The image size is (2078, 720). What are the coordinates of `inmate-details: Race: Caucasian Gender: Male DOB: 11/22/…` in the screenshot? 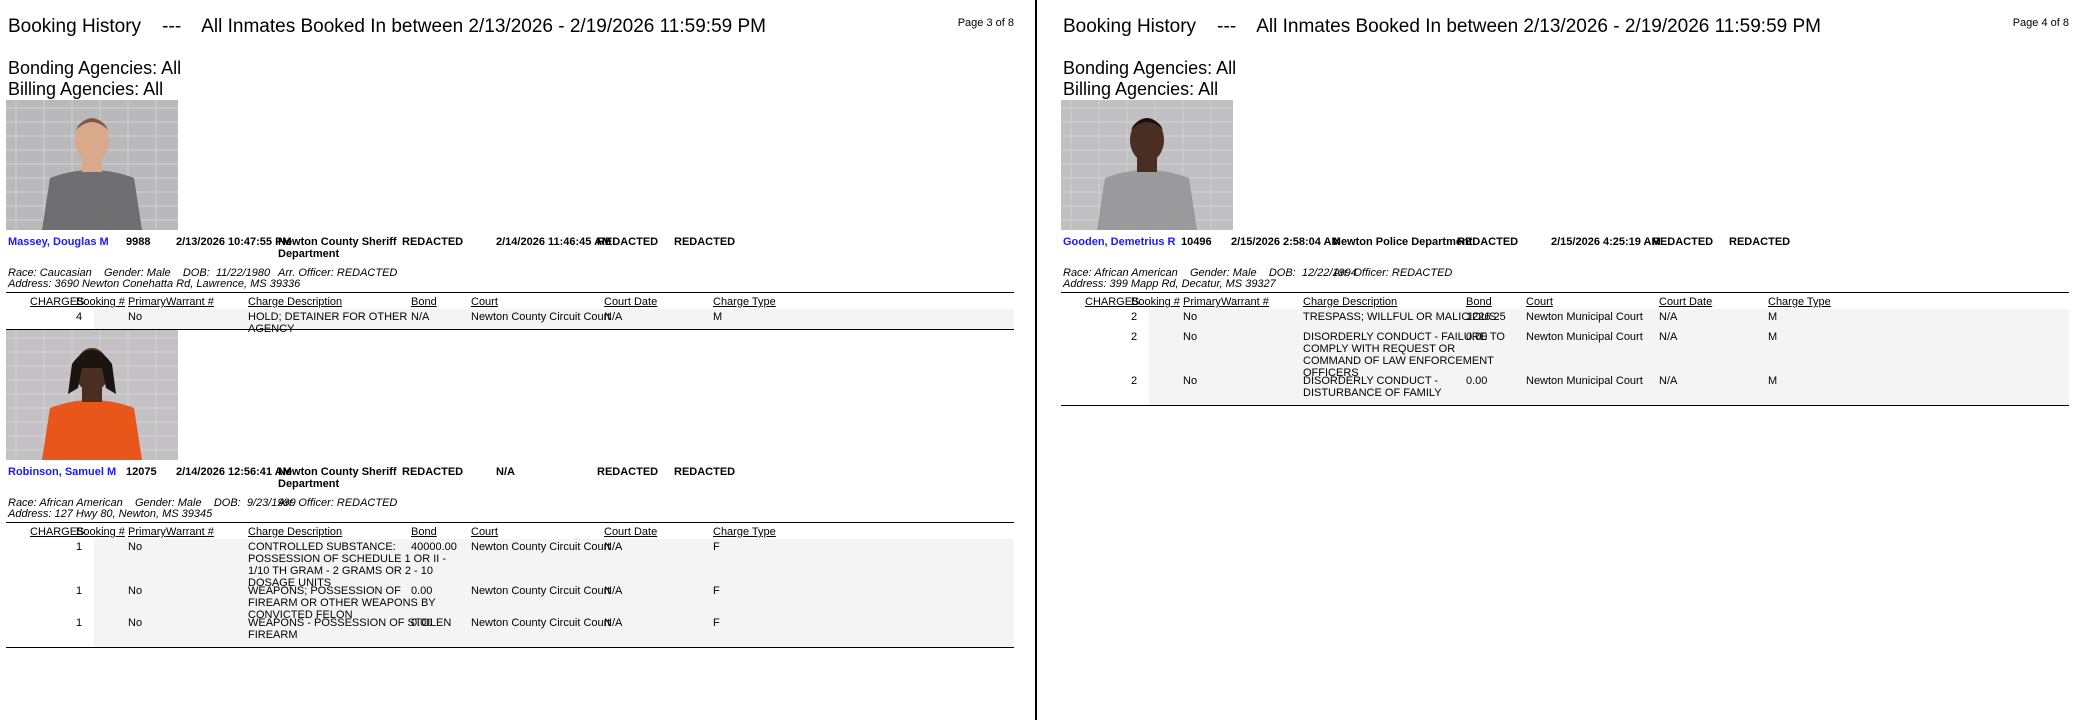 It's located at (510, 279).